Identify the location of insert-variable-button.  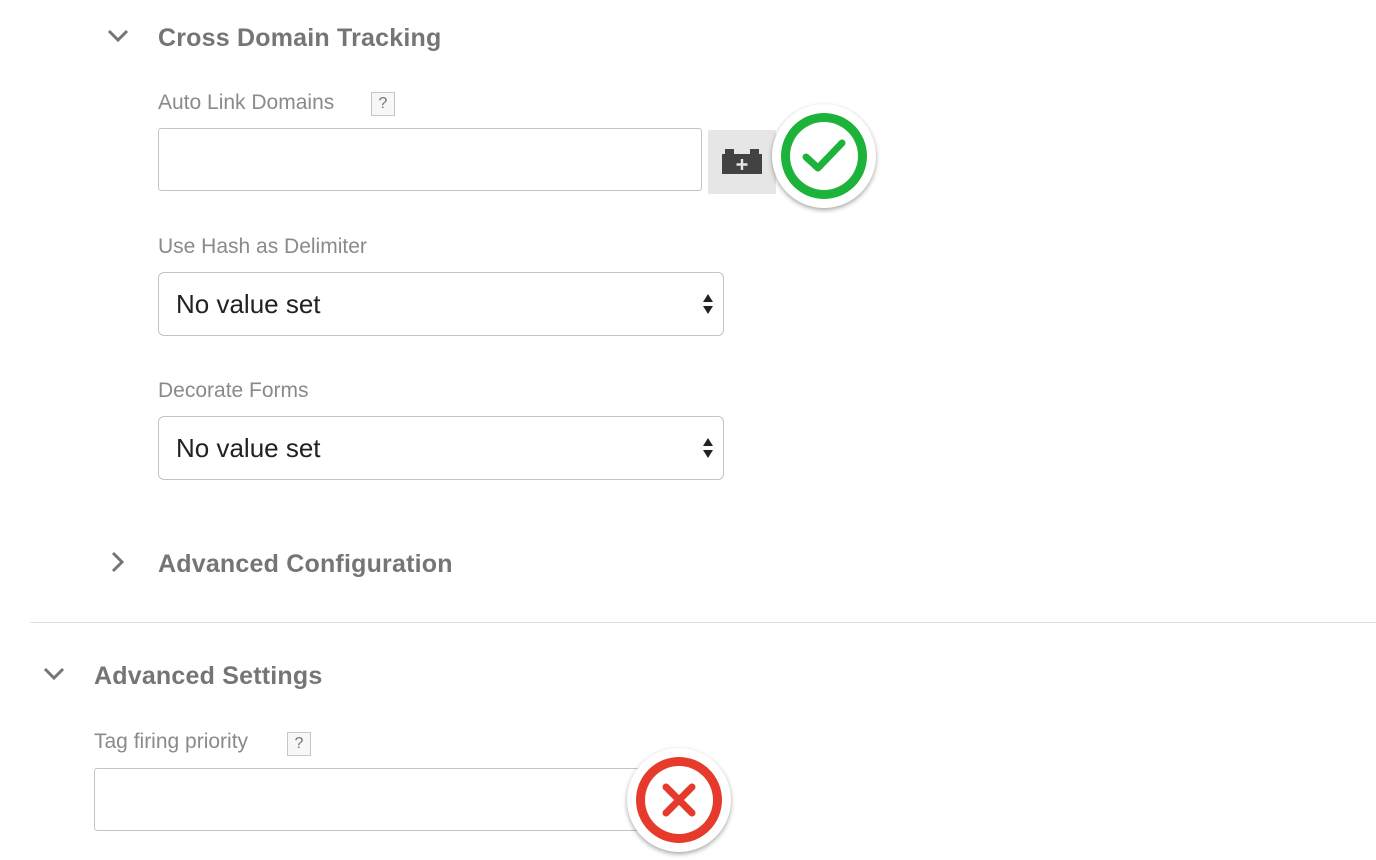
(742, 162).